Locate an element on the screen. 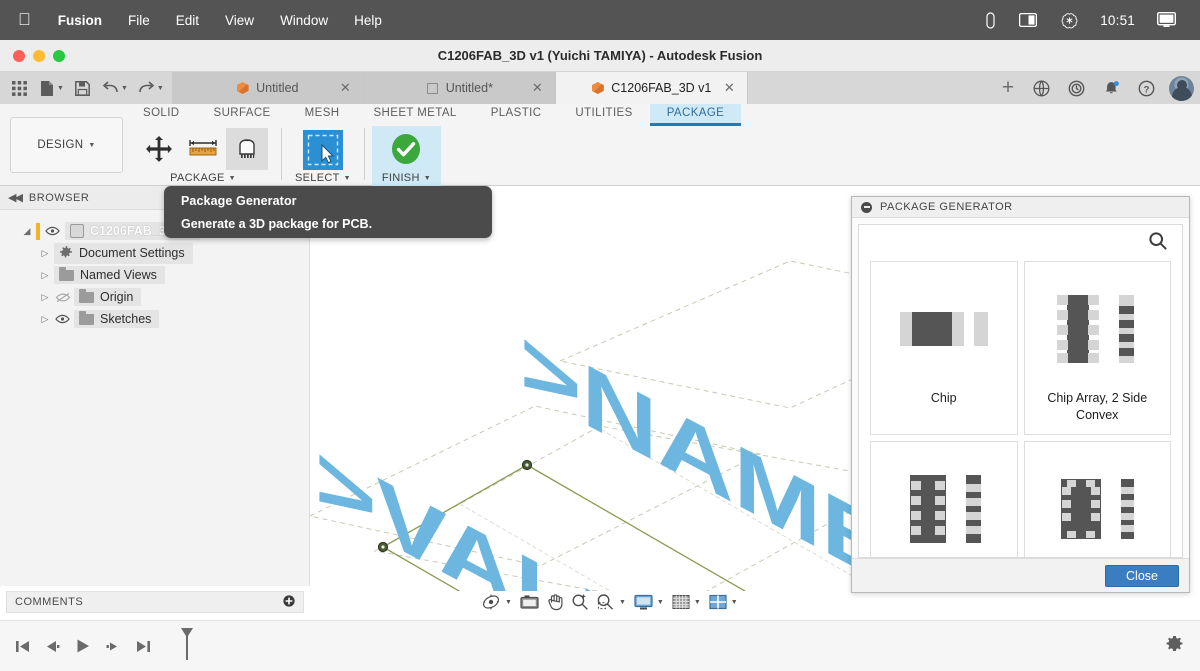 The width and height of the screenshot is (1200, 671). new-tab-button: + is located at coordinates (1008, 88).